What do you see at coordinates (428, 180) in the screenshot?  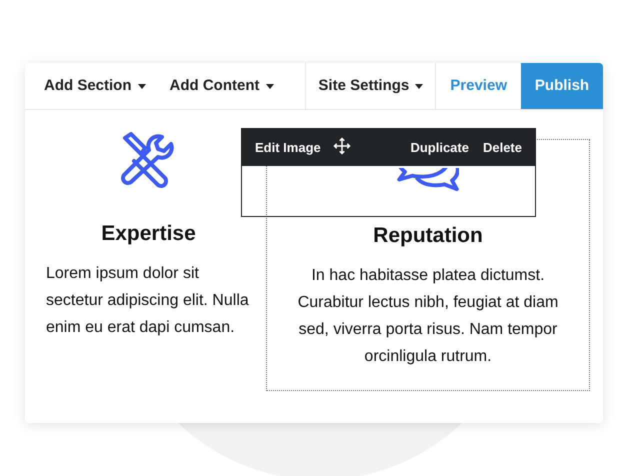 I see `chat-icon` at bounding box center [428, 180].